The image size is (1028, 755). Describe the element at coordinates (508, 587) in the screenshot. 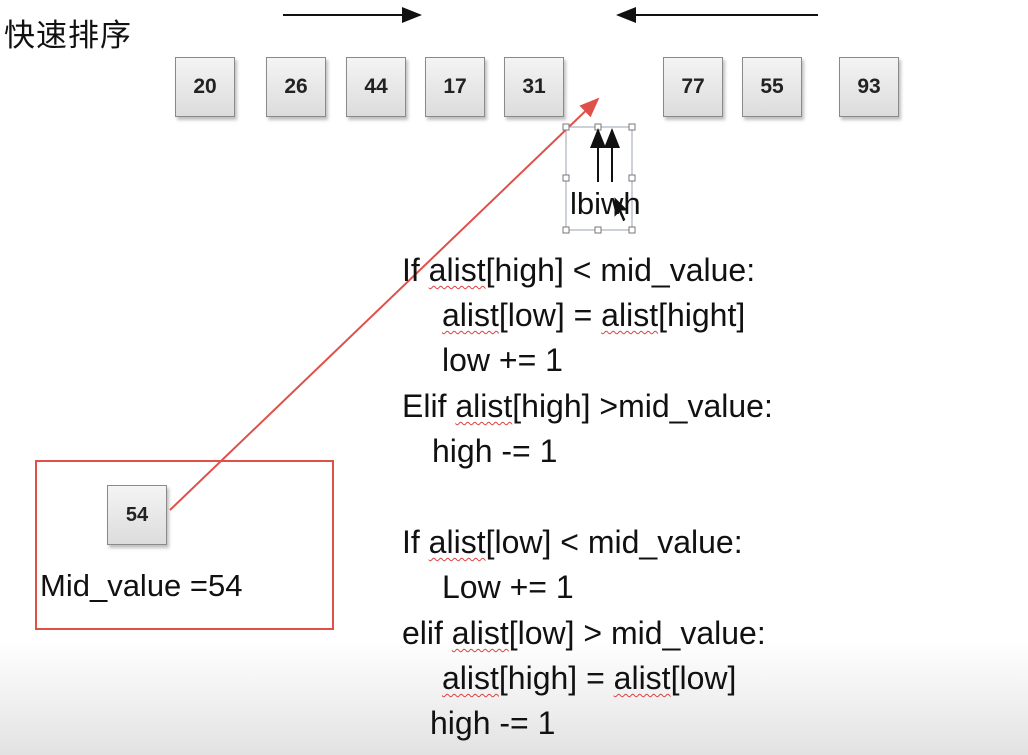

I see `code-line: Low += 1` at that location.